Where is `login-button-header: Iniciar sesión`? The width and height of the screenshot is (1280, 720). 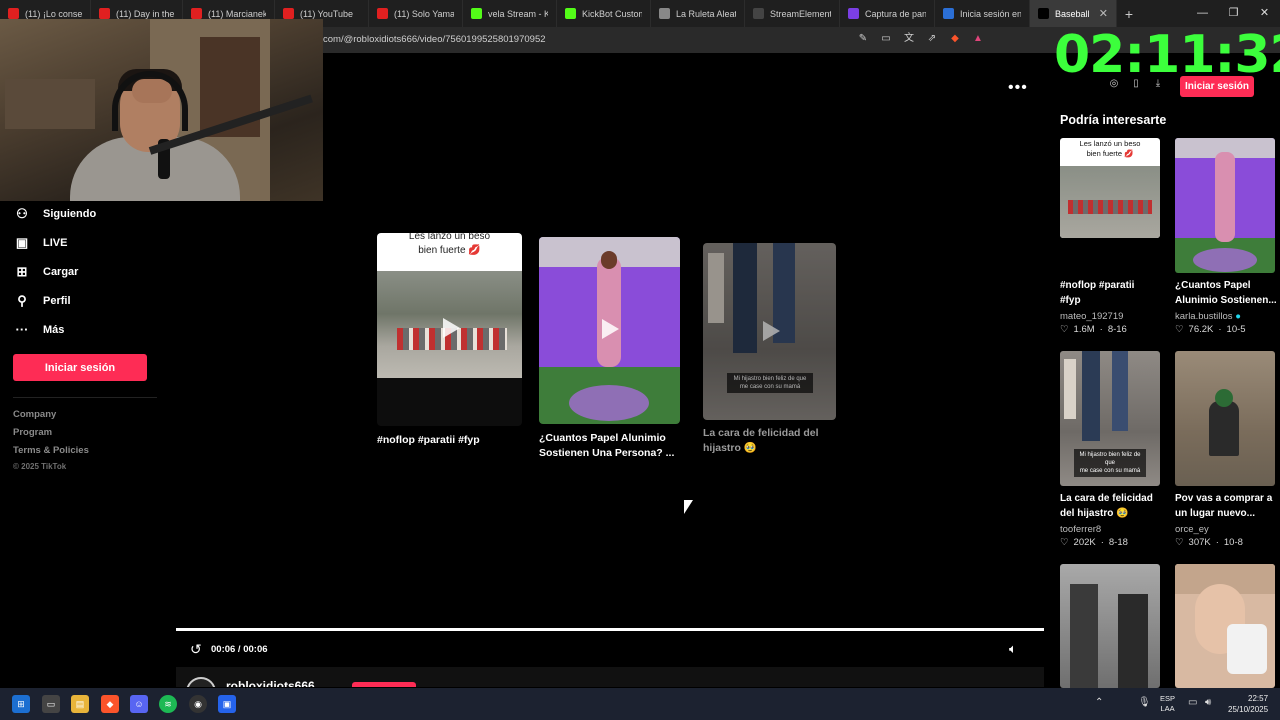 login-button-header: Iniciar sesión is located at coordinates (1217, 86).